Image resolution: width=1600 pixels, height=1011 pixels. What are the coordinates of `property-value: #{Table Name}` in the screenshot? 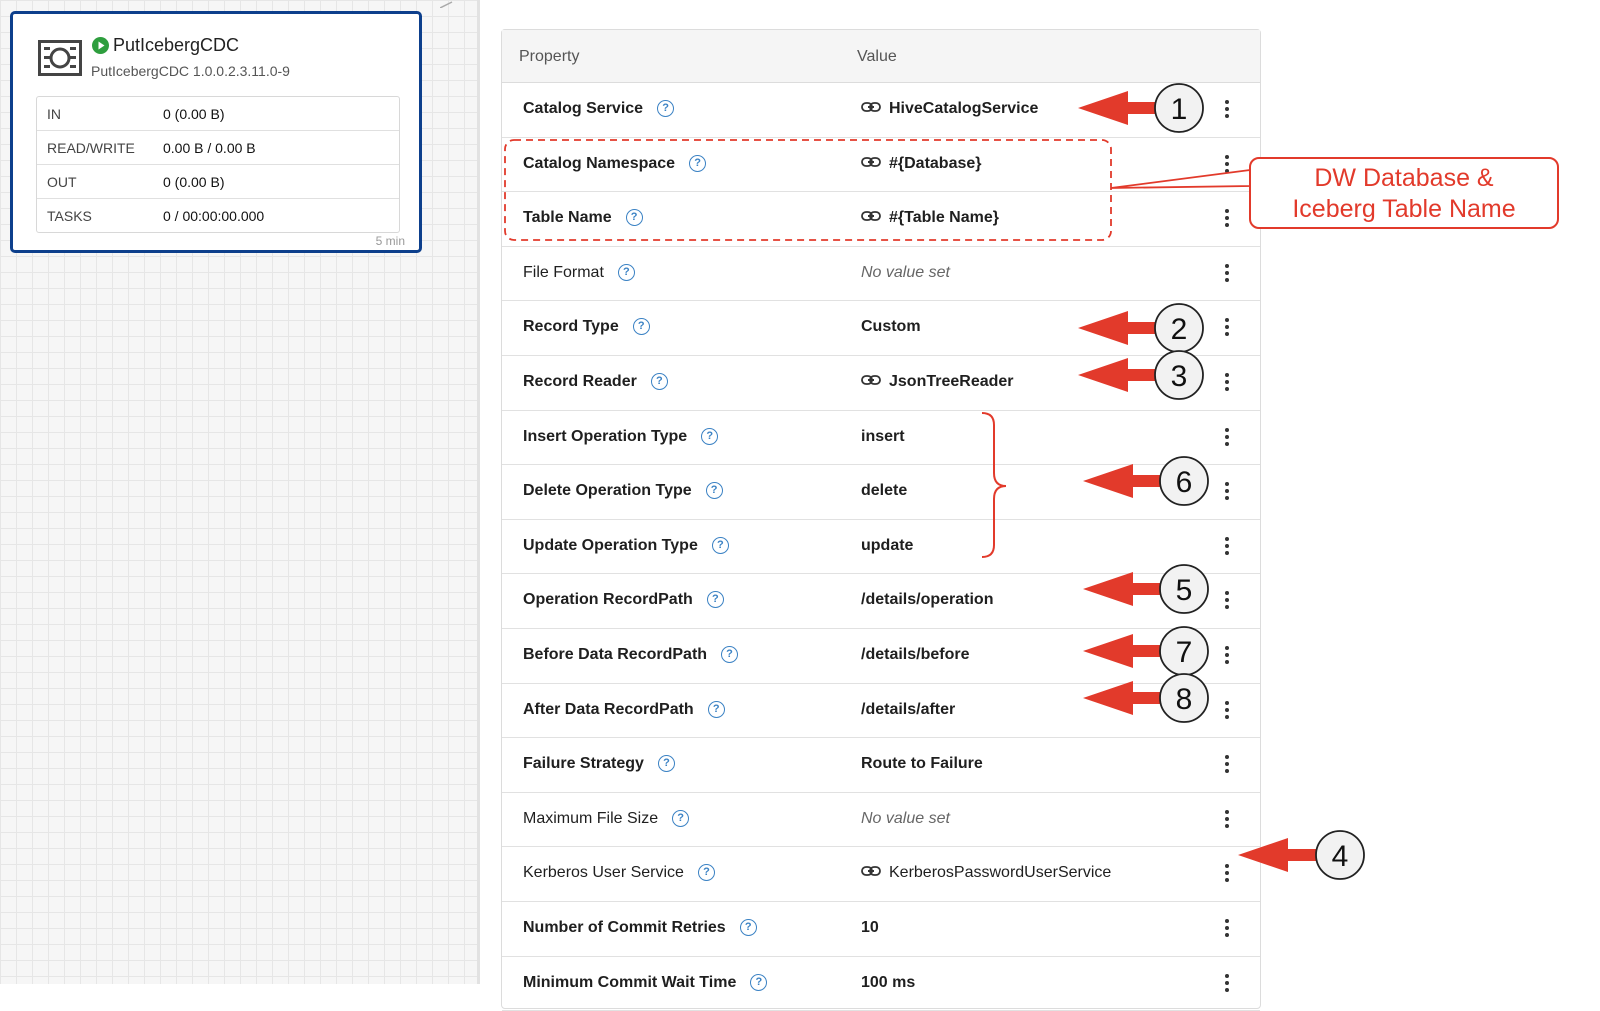 It's located at (930, 218).